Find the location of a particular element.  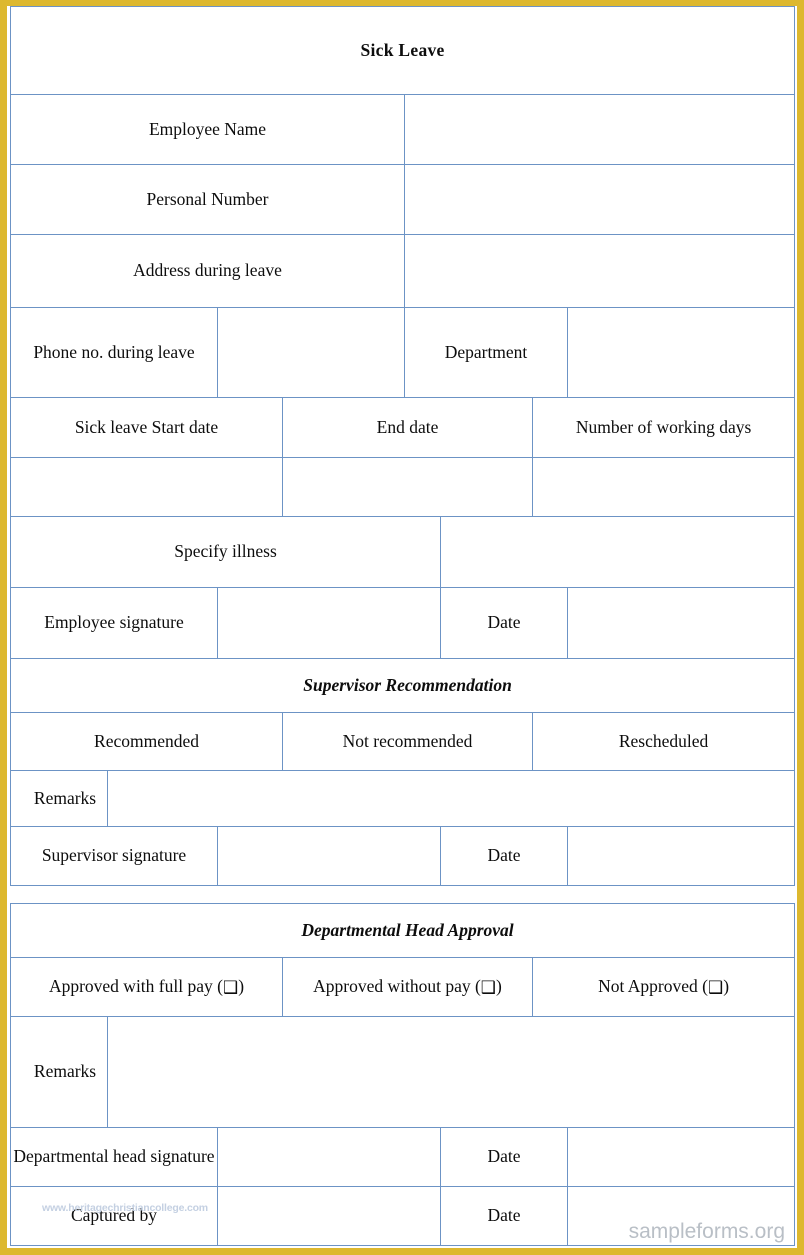

employee-signature-row: Employee signature Date is located at coordinates (403, 623).